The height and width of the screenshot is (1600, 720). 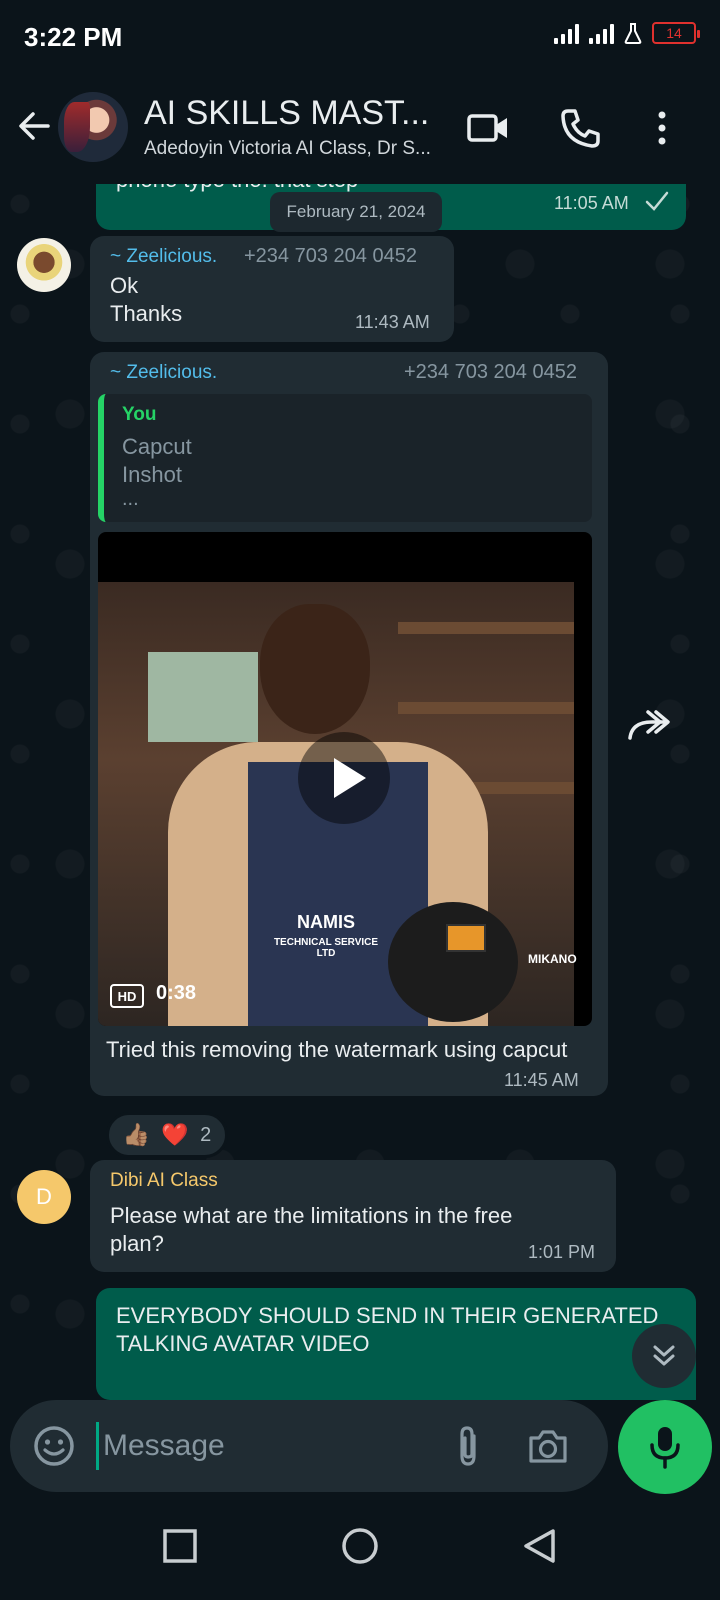 What do you see at coordinates (73, 37) in the screenshot?
I see `status-time: 3:22 PM` at bounding box center [73, 37].